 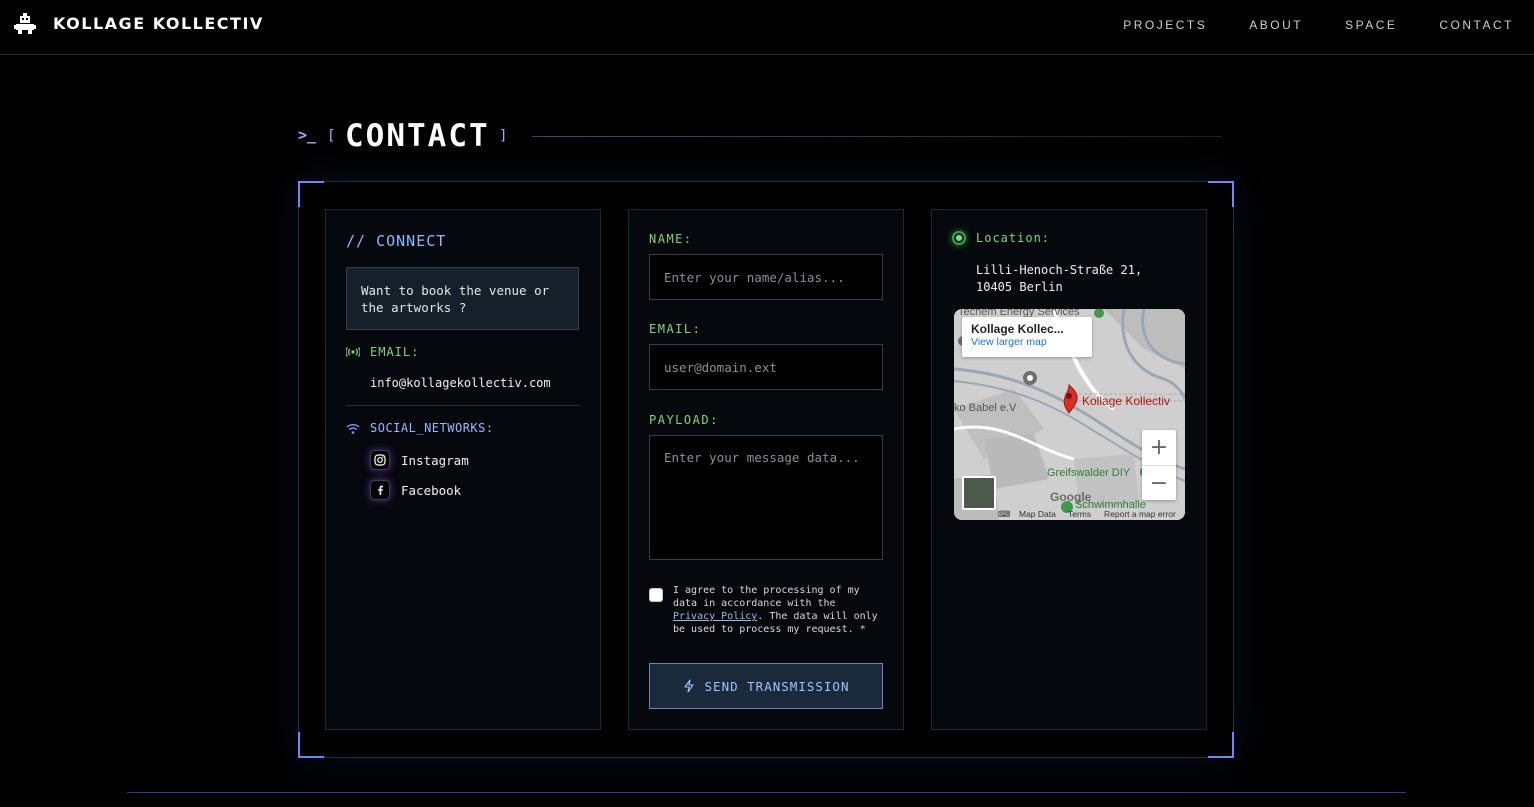 What do you see at coordinates (462, 298) in the screenshot?
I see `booking-note: Want to book the venue or the artworks ?` at bounding box center [462, 298].